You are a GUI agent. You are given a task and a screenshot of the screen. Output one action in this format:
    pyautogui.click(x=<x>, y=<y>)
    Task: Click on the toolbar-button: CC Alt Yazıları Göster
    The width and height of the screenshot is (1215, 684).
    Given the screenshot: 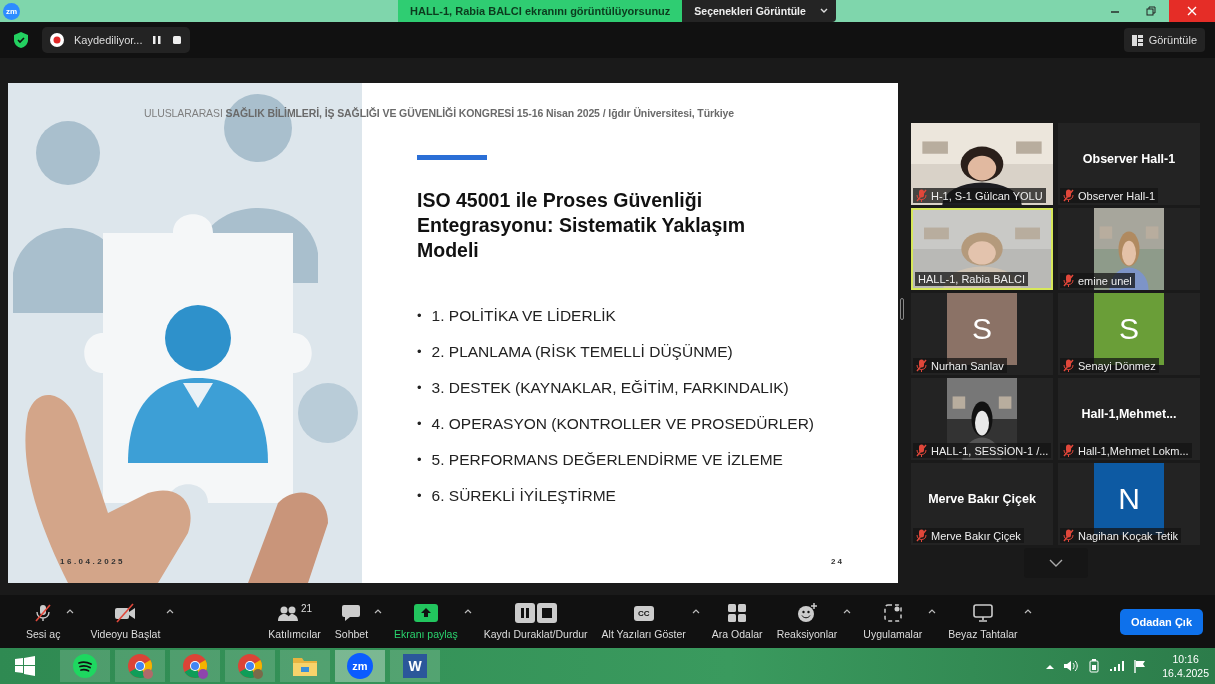 What is the action you would take?
    pyautogui.click(x=643, y=621)
    